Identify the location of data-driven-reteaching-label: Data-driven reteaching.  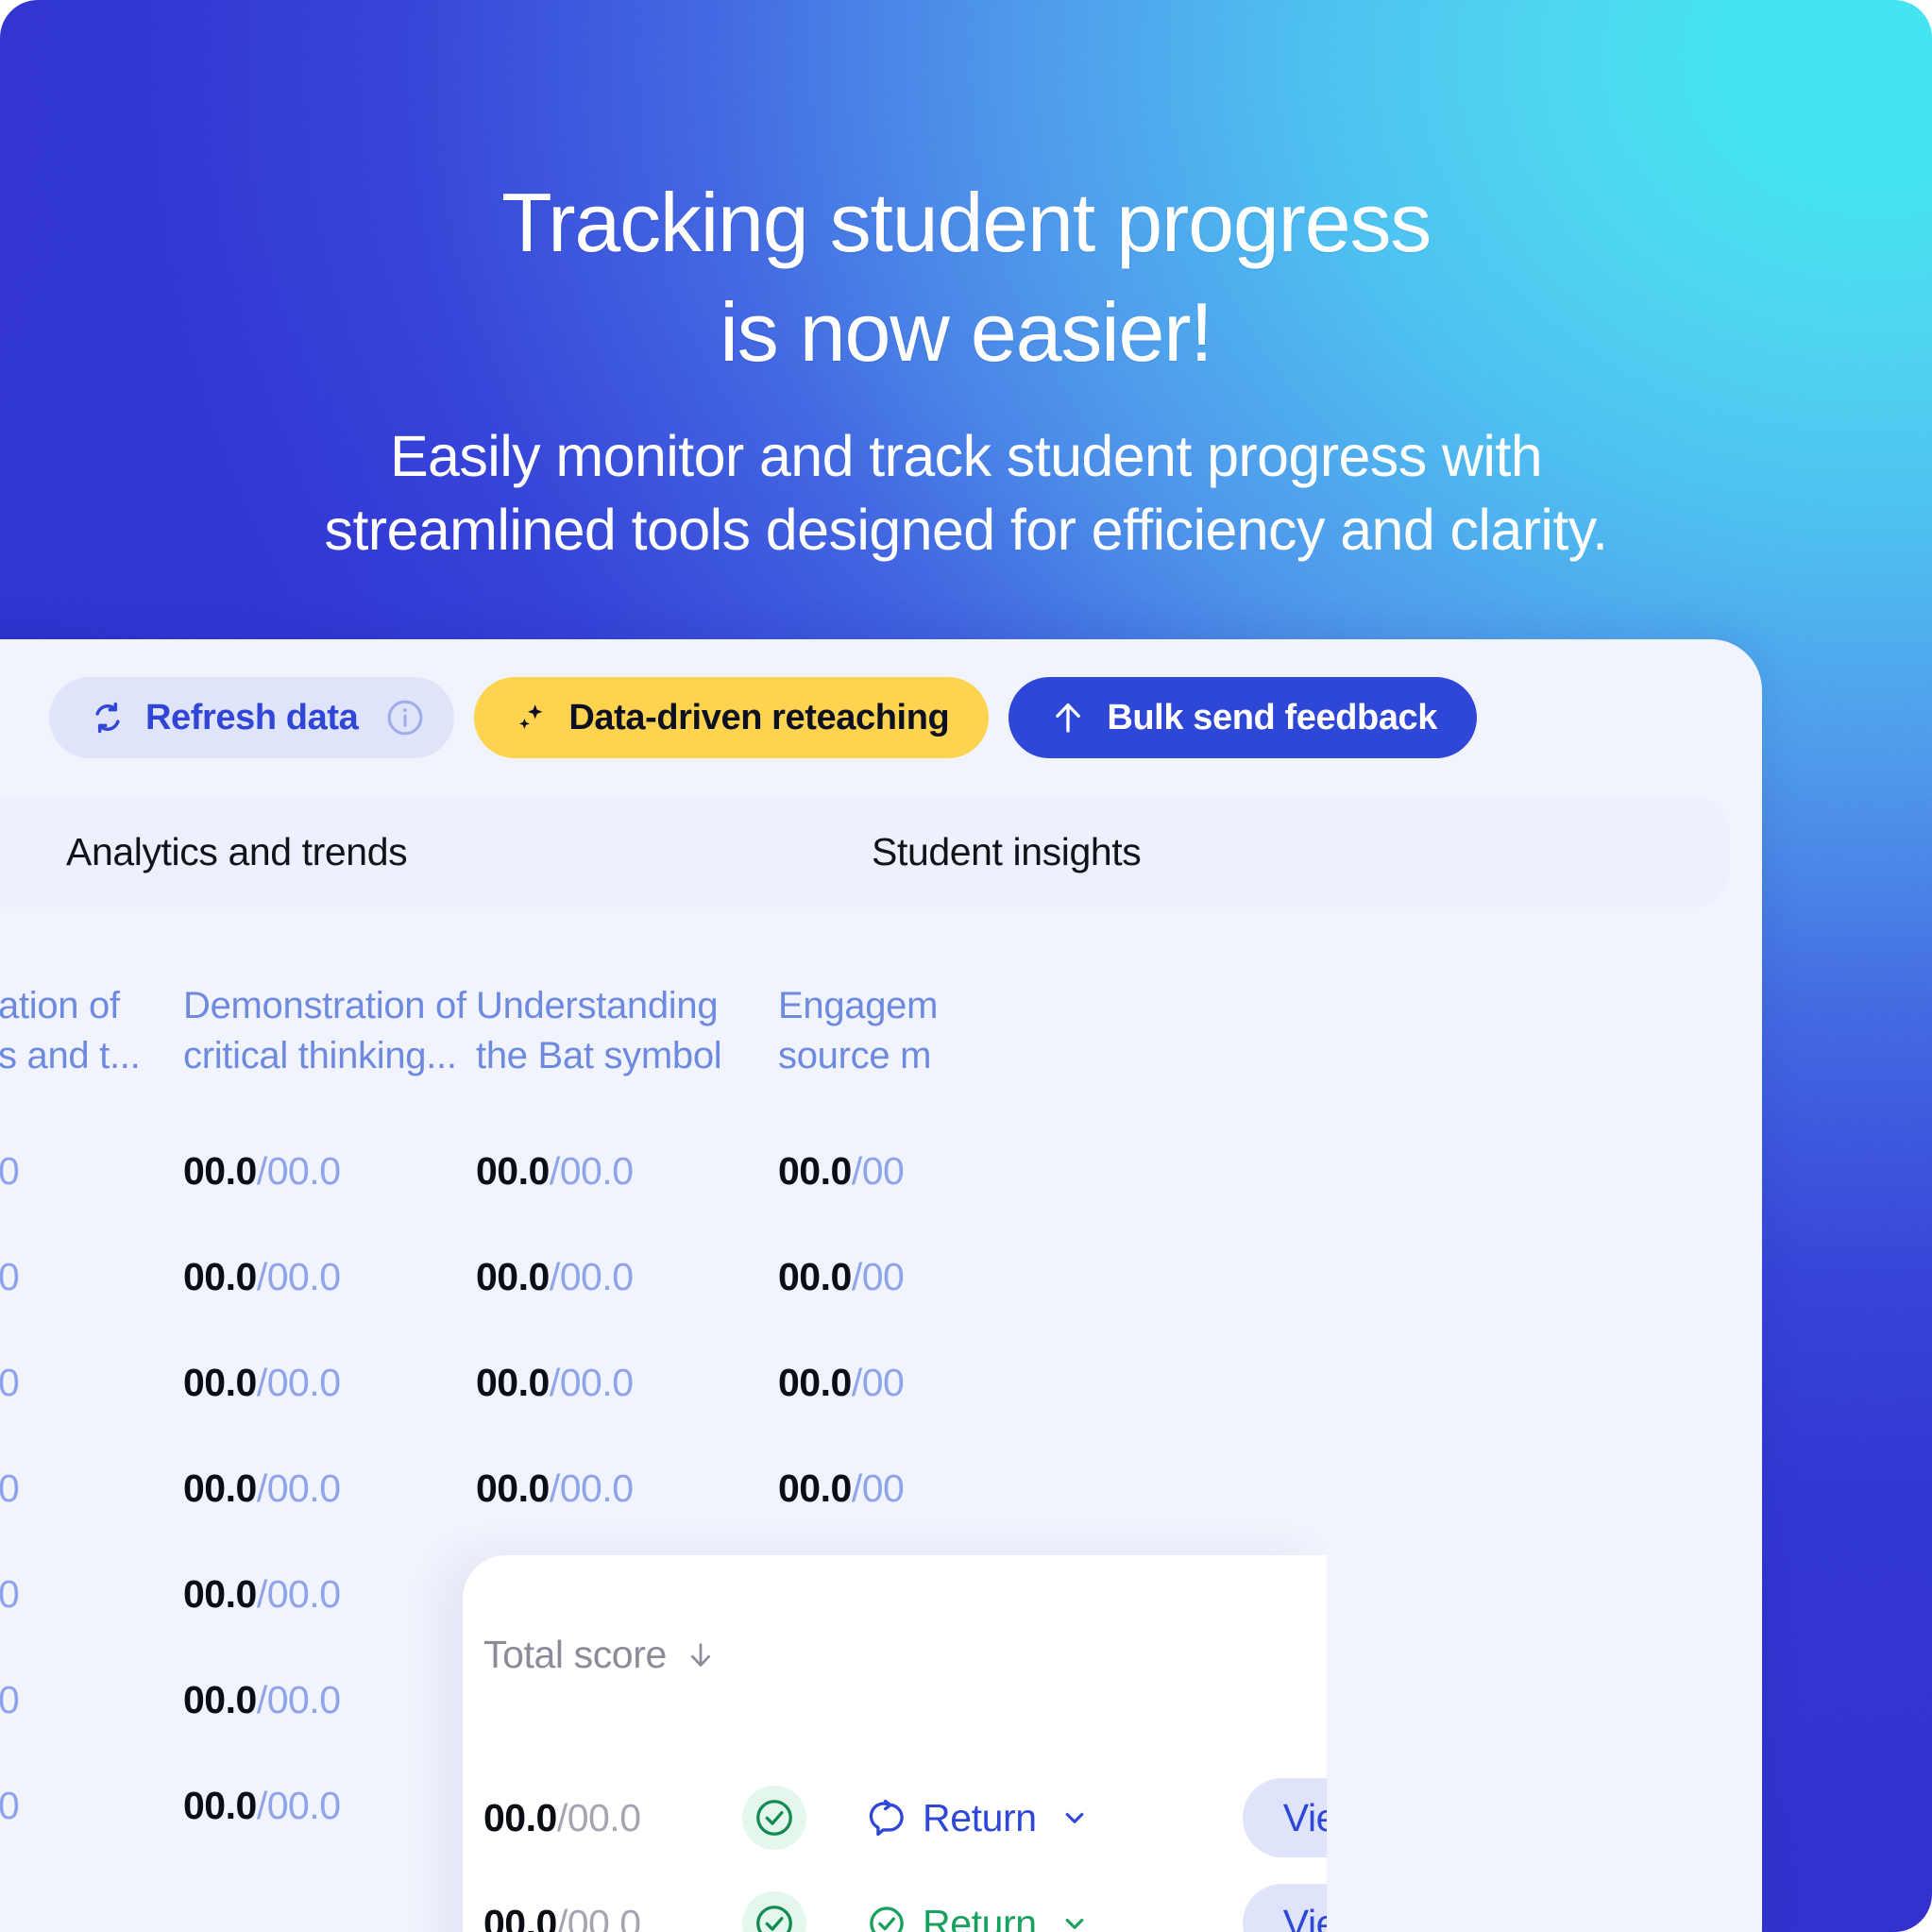
(759, 717).